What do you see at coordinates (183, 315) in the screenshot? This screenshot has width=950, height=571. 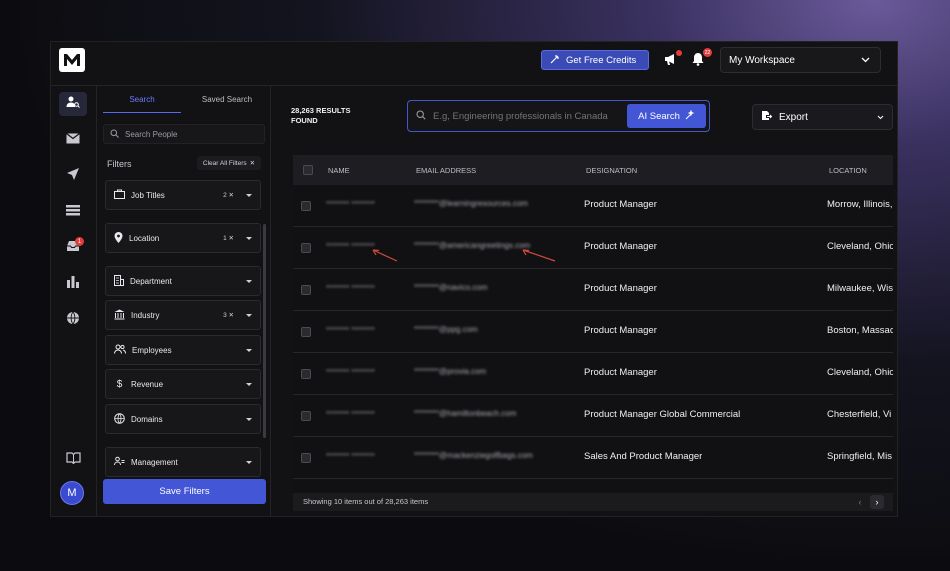 I see `filter-industry: Industry 3 ✕` at bounding box center [183, 315].